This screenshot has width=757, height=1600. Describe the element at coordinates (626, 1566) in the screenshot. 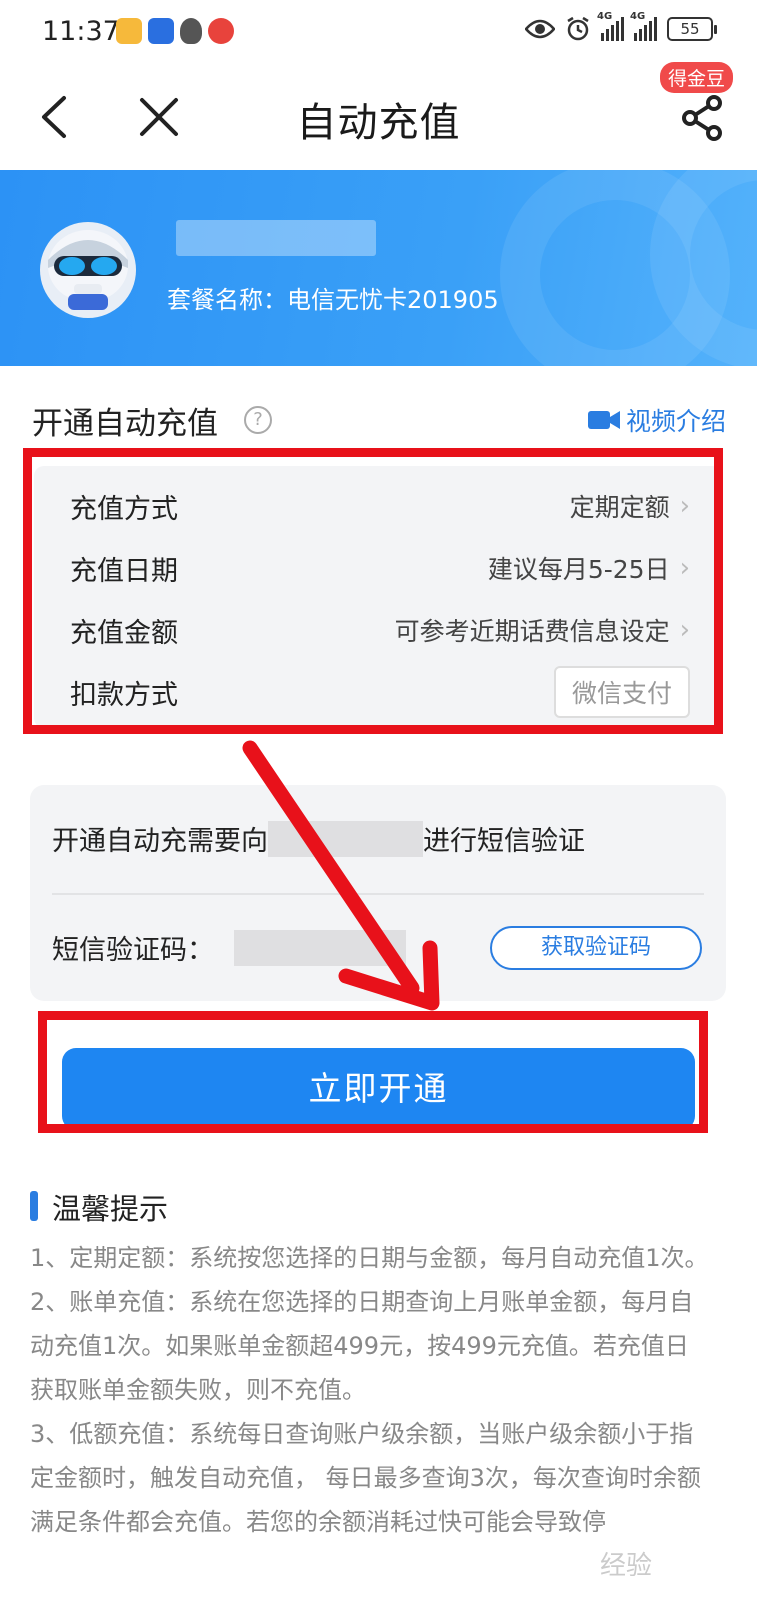

I see `watermark: 经验` at that location.